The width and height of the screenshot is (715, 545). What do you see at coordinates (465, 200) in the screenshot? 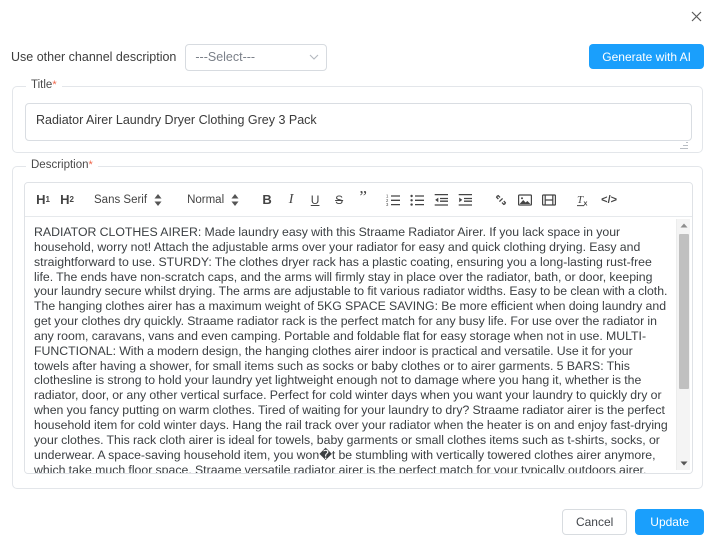
I see `indent-icon` at bounding box center [465, 200].